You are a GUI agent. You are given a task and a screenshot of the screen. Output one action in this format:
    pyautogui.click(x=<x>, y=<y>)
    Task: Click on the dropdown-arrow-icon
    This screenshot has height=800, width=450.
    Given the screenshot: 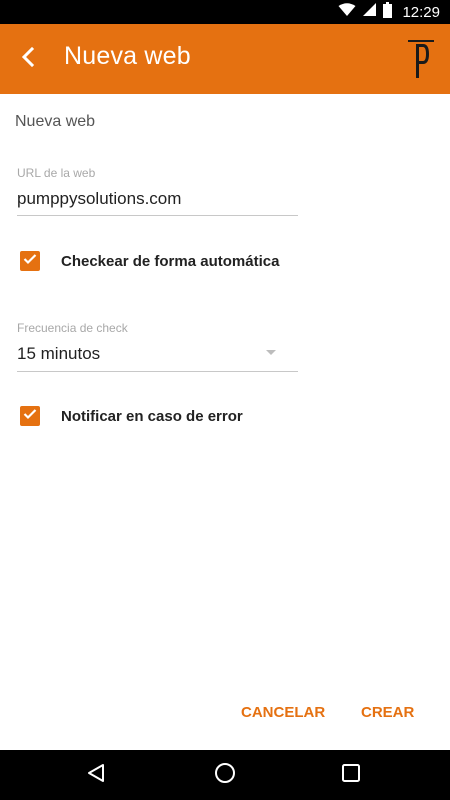 What is the action you would take?
    pyautogui.click(x=271, y=352)
    